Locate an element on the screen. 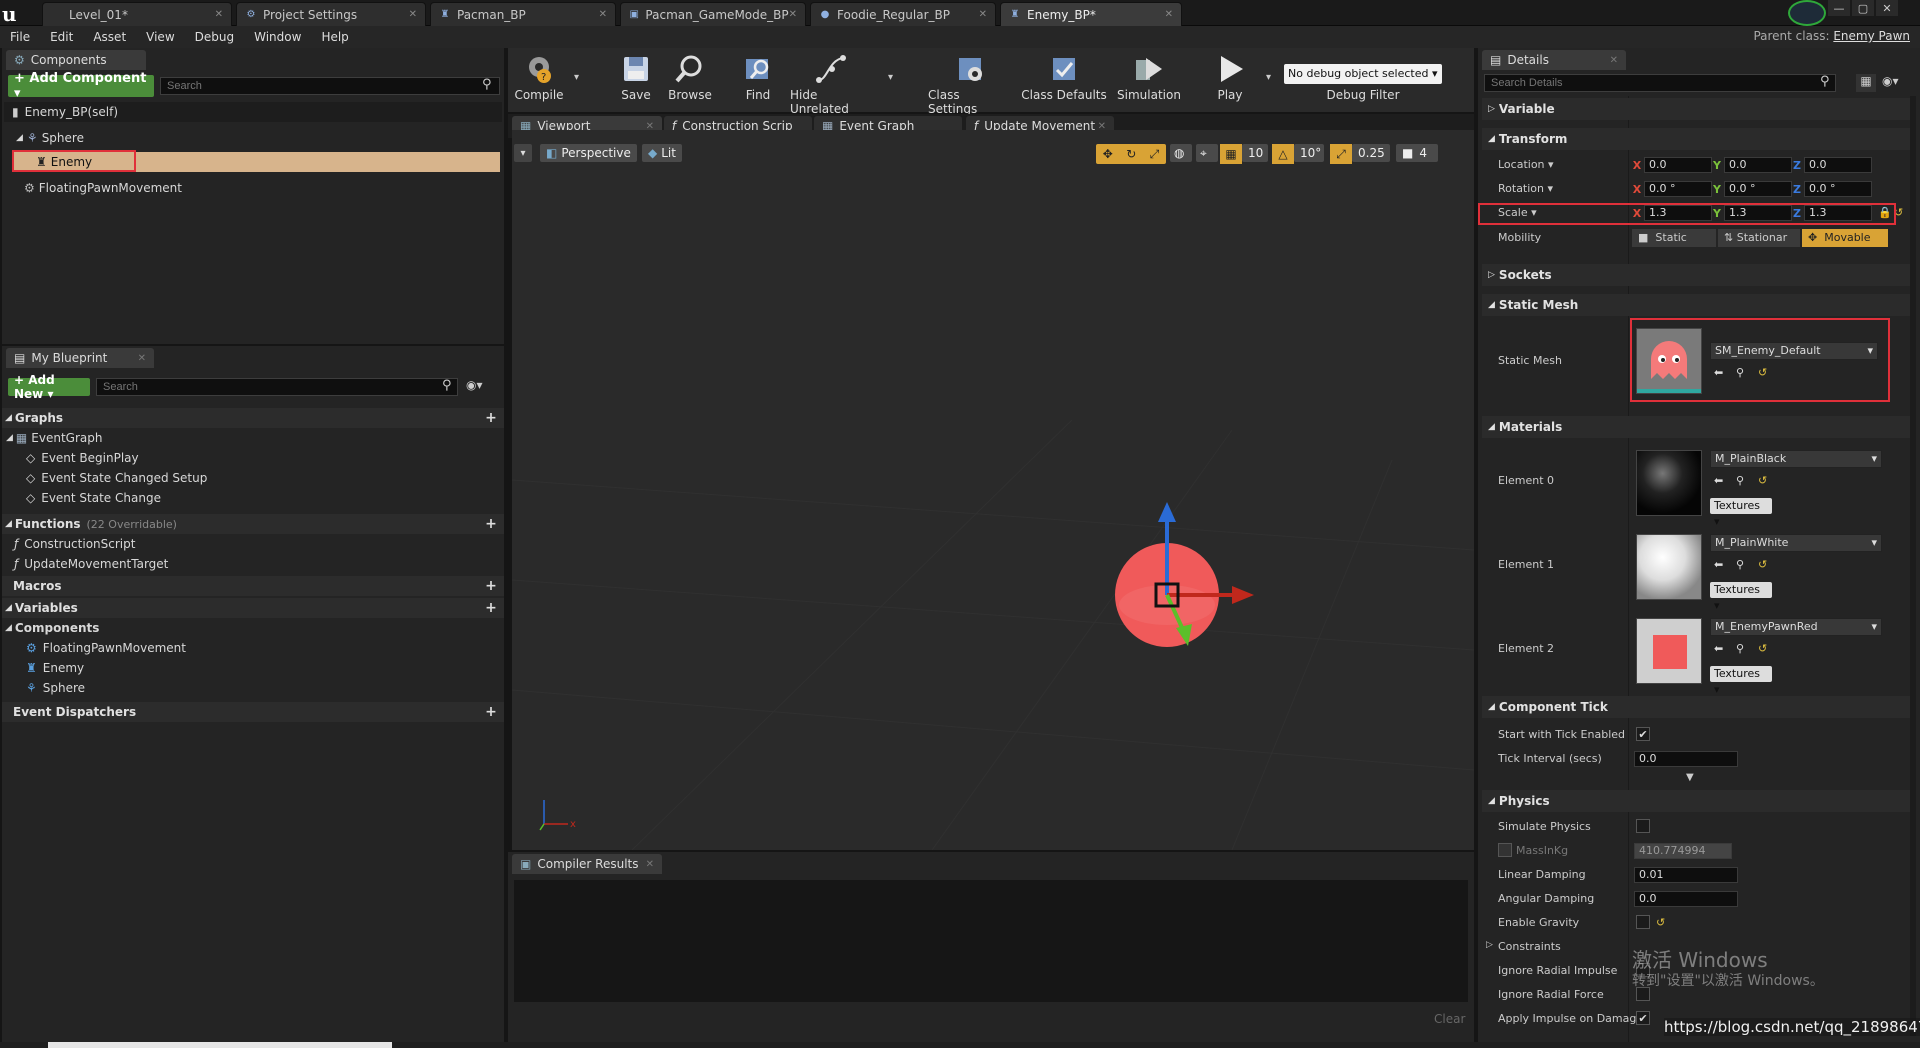 This screenshot has height=1048, width=1920. location-y-field: 0.0 is located at coordinates (1758, 165).